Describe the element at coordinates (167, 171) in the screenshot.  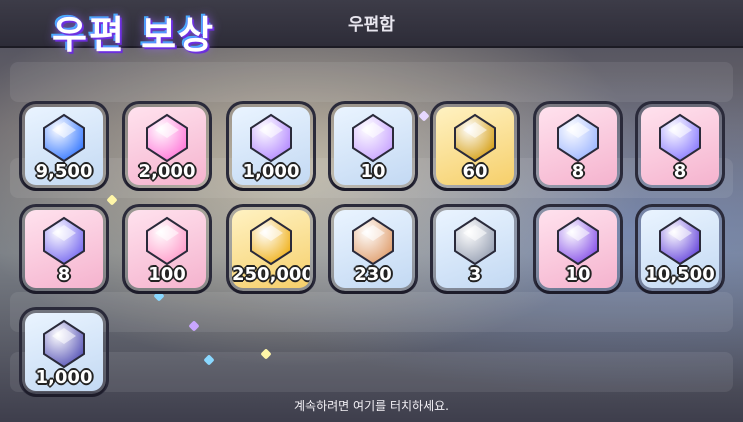
I see `reward-quantity: 2,000` at that location.